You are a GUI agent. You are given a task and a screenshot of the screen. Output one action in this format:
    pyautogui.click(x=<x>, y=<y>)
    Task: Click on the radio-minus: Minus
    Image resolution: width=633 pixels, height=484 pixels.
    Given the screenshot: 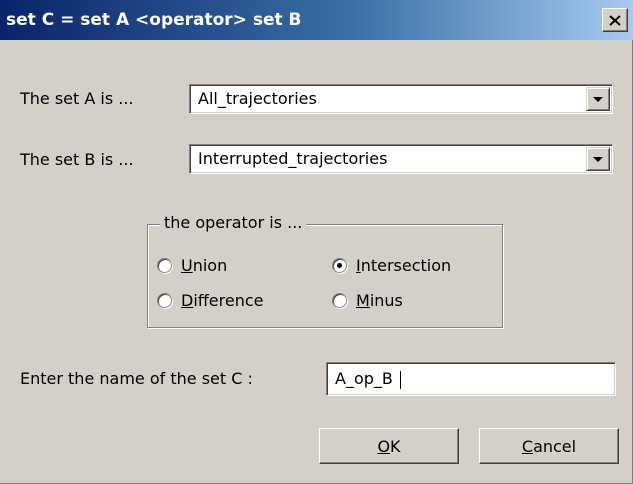 What is the action you would take?
    pyautogui.click(x=367, y=300)
    